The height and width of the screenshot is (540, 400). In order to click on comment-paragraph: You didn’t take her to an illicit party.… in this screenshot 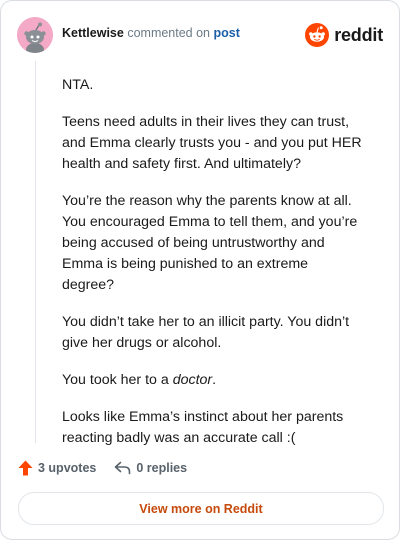, I will do `click(206, 332)`.